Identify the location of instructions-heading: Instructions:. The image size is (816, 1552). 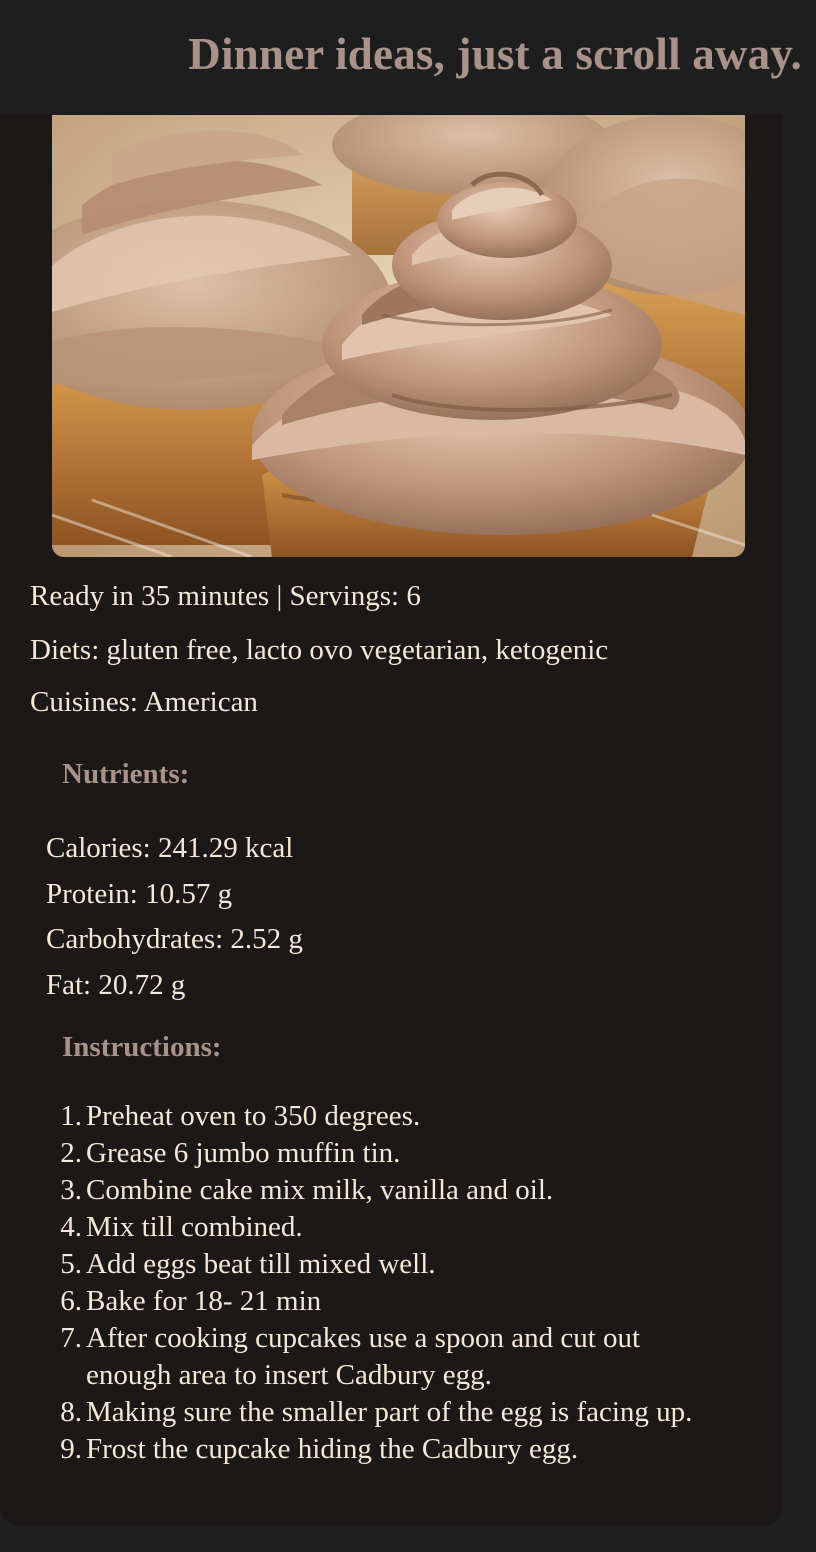
(142, 1047).